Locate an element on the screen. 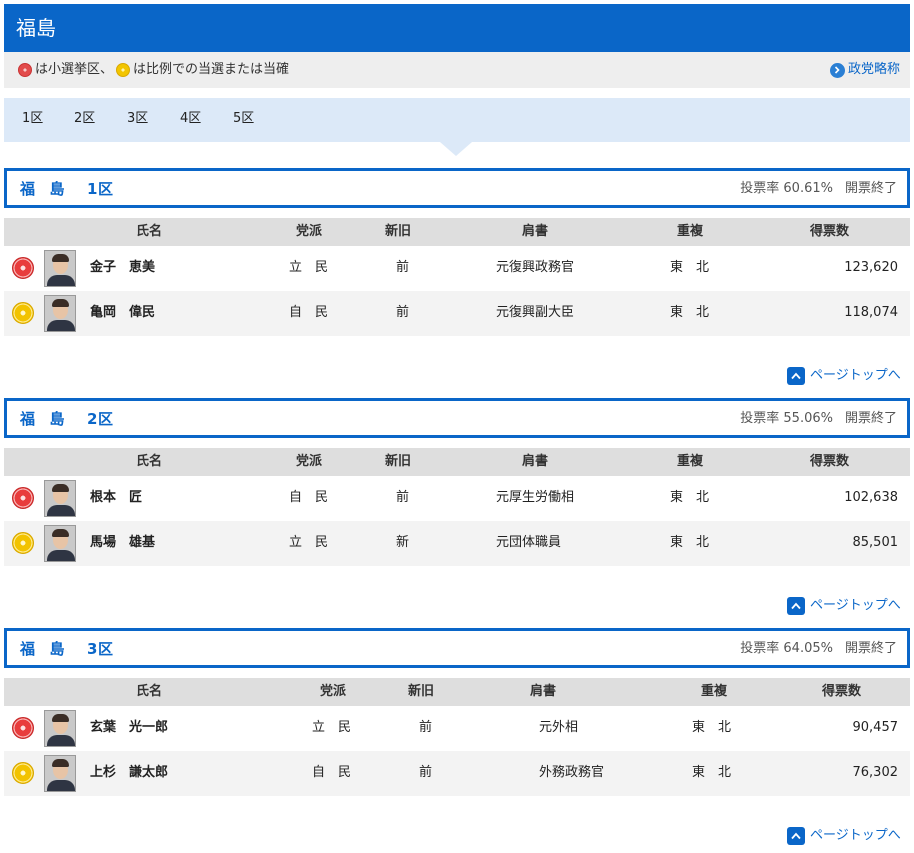  tabs-pointer is located at coordinates (456, 149).